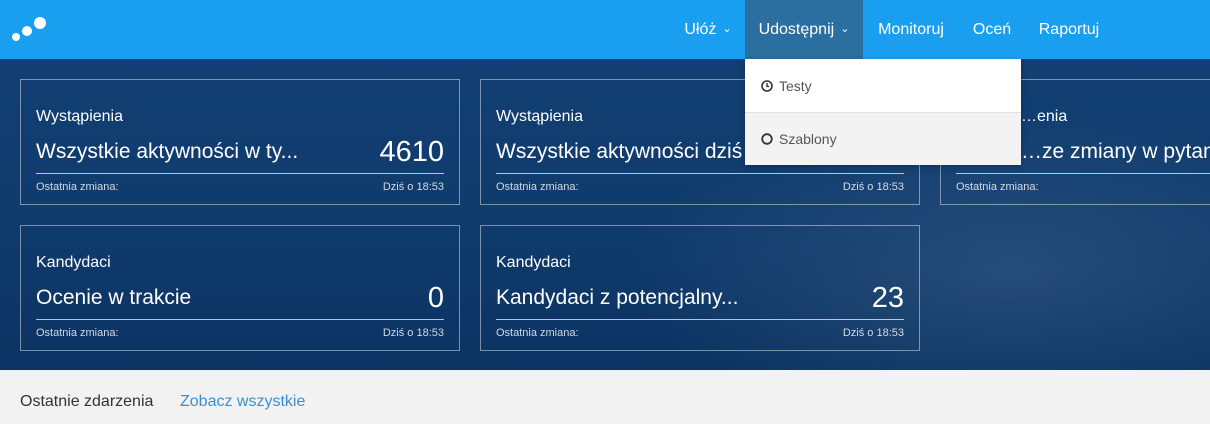  I want to click on menu-item-testy: Testy, so click(883, 85).